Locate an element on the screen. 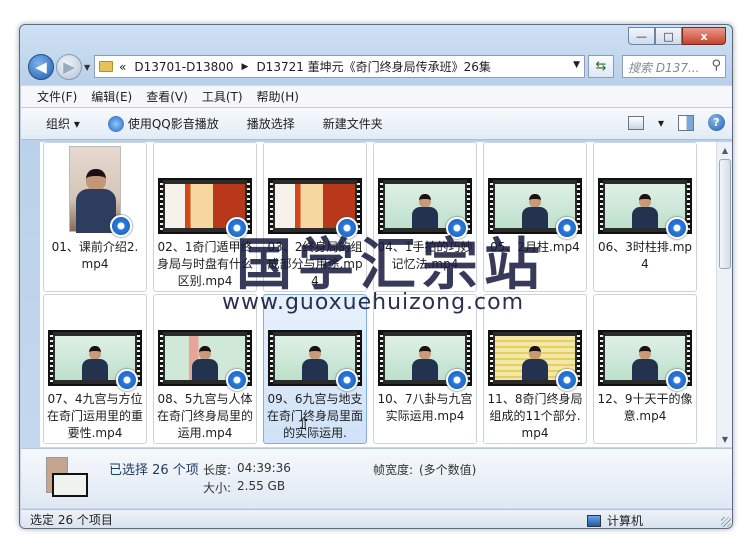  file-name: 09、6九宫与地支在奇门终身局里面的实际运用. is located at coordinates (314, 416).